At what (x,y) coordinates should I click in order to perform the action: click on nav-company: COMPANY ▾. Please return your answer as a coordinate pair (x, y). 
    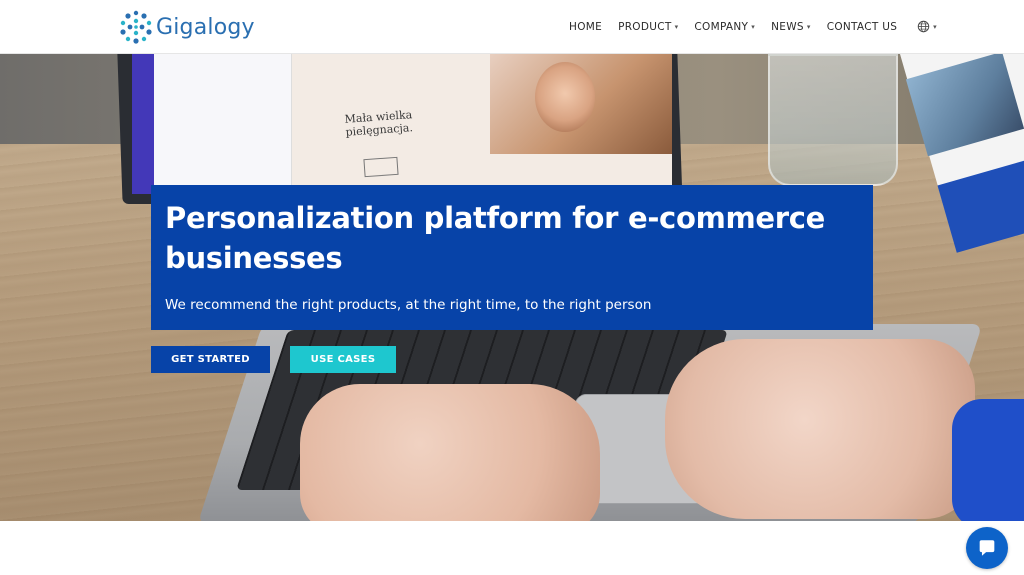
    Looking at the image, I should click on (724, 27).